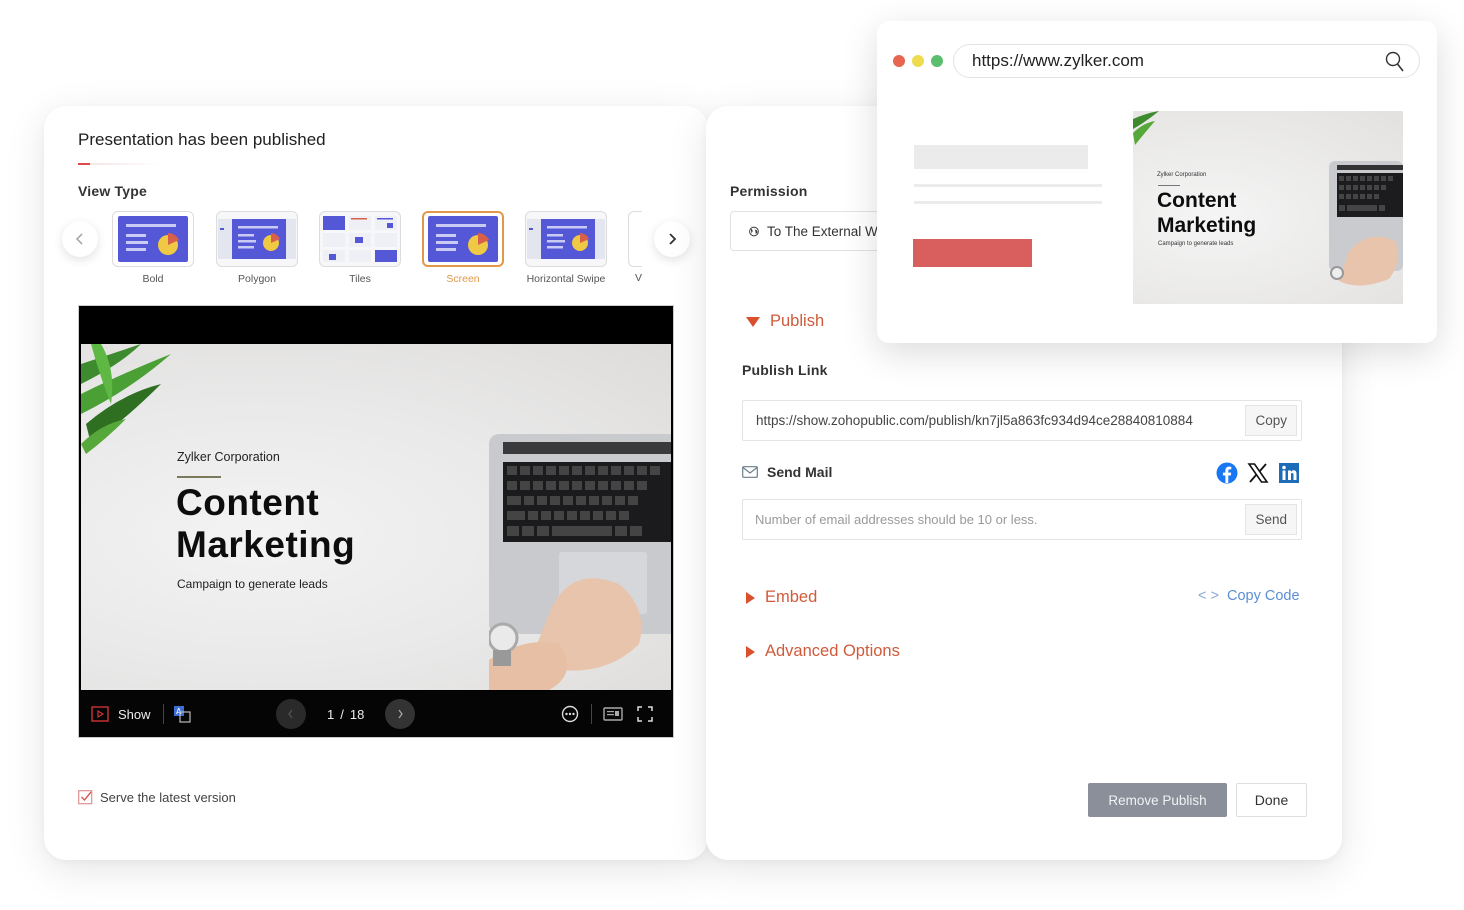 This screenshot has height=910, width=1464. I want to click on view-type-polygon: Polygon, so click(257, 248).